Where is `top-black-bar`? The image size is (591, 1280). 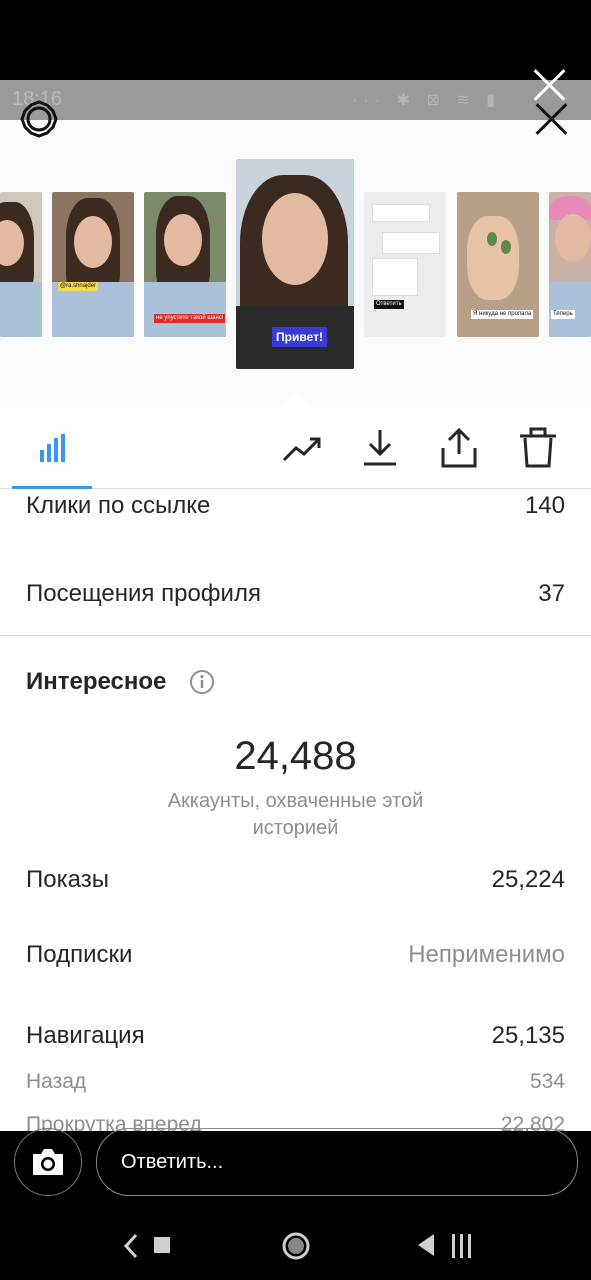
top-black-bar is located at coordinates (295, 40).